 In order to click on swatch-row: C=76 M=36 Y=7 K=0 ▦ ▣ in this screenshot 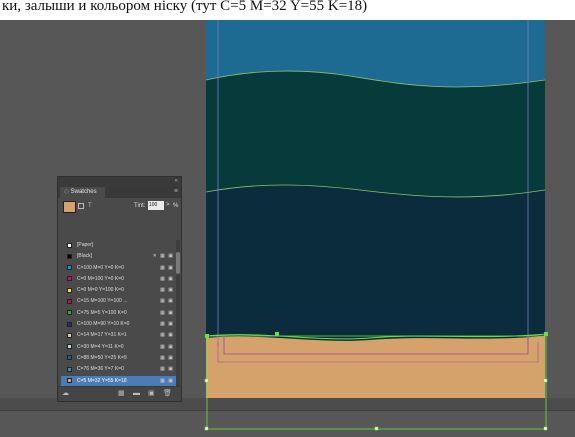, I will do `click(118, 369)`.